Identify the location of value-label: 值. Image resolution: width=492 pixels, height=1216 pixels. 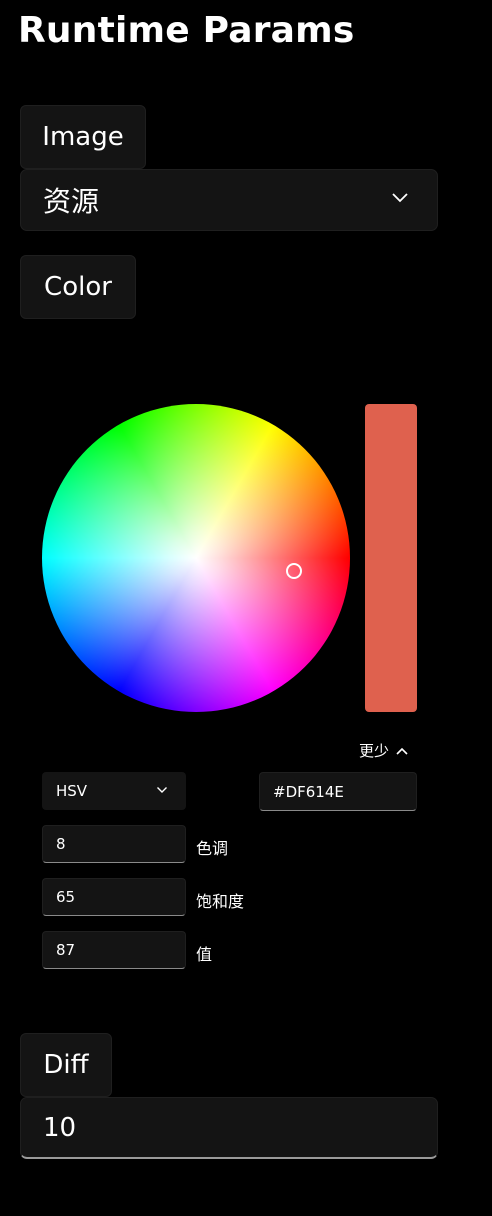
(204, 954).